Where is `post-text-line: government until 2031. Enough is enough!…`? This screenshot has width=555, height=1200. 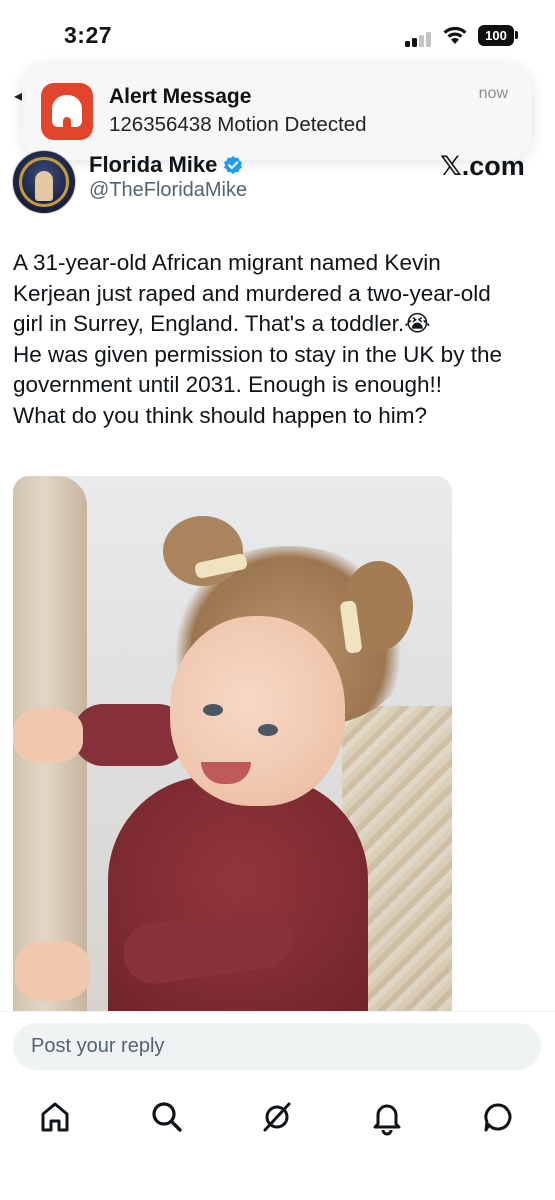
post-text-line: government until 2031. Enough is enough!… is located at coordinates (228, 385).